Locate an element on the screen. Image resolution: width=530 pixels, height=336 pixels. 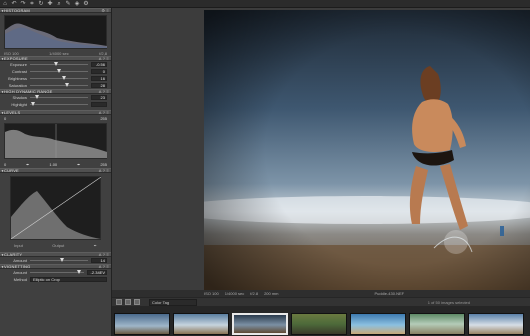
levels-bottom-left: 0 is located at coordinates (5, 164).